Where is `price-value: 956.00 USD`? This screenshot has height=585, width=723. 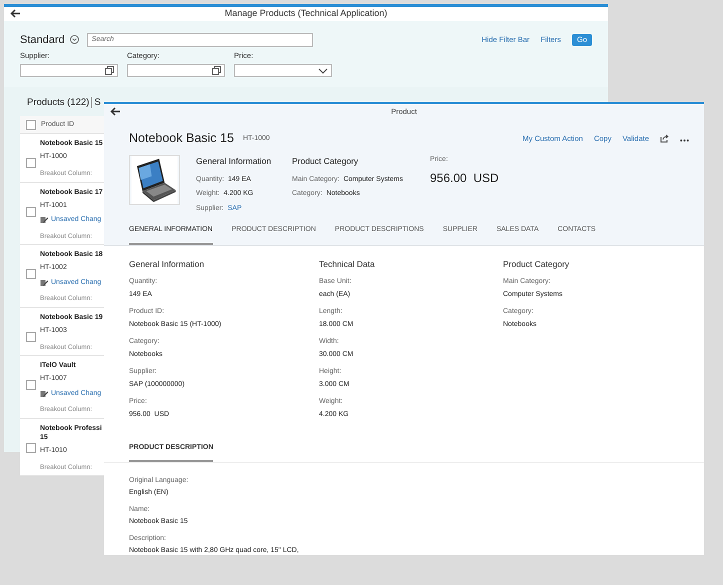 price-value: 956.00 USD is located at coordinates (464, 179).